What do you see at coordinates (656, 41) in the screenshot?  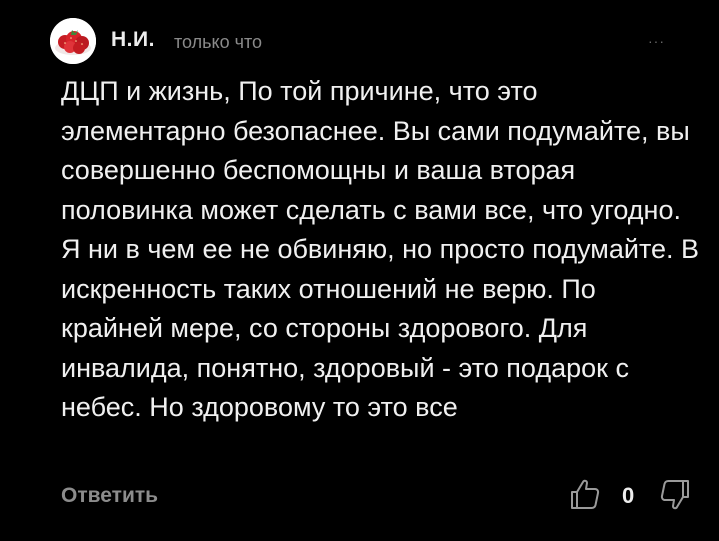 I see `more-dots-icon: ···` at bounding box center [656, 41].